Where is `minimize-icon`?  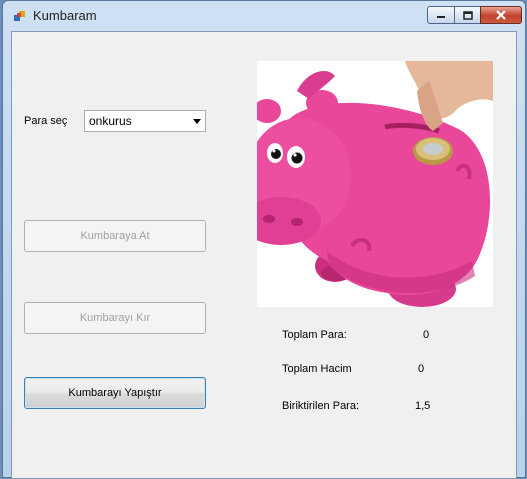 minimize-icon is located at coordinates (441, 17).